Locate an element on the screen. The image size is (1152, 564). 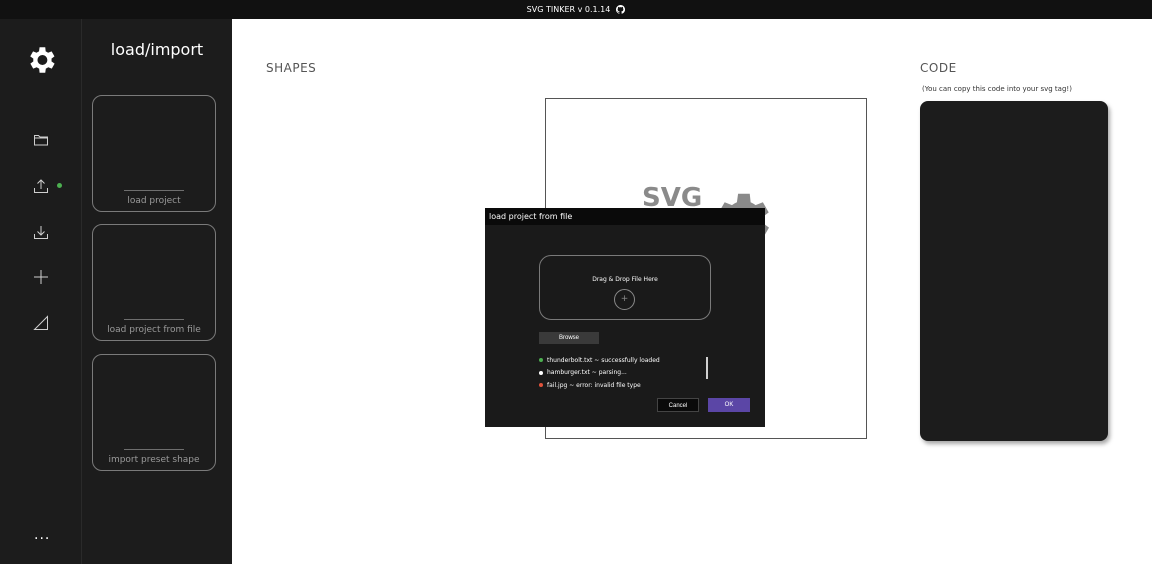
file-status-text: thunderbolt.txt ~ successfully loaded is located at coordinates (603, 360).